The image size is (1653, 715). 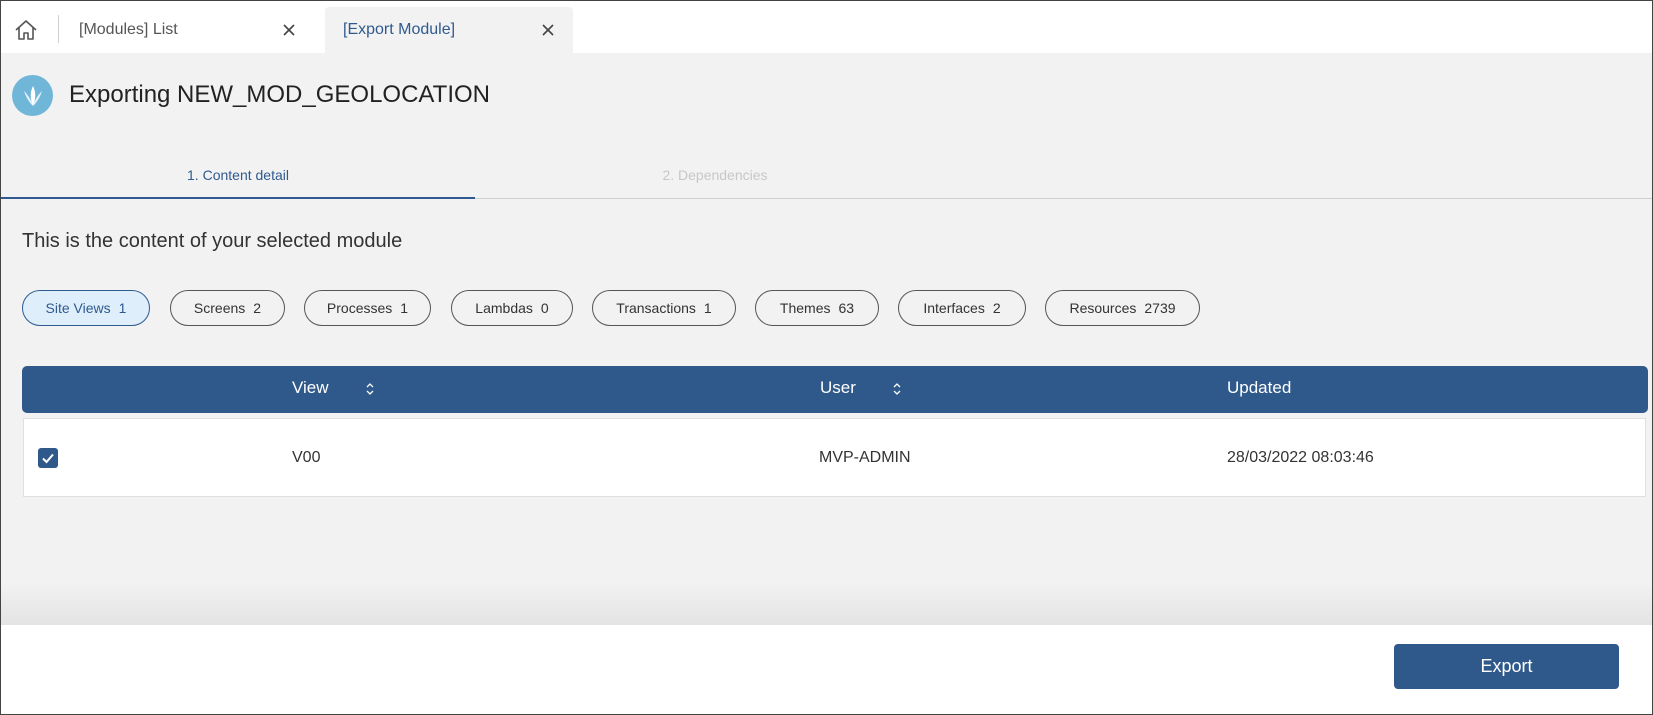 What do you see at coordinates (279, 94) in the screenshot?
I see `page-title: Exporting NEW_MOD_GEOLOCATION` at bounding box center [279, 94].